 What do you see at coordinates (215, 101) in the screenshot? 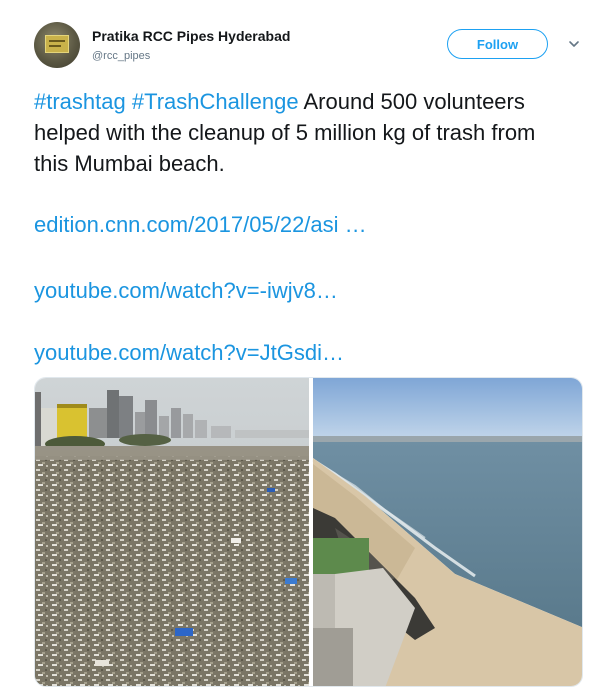
I see `hashtag-trashchallenge: #TrashChallenge` at bounding box center [215, 101].